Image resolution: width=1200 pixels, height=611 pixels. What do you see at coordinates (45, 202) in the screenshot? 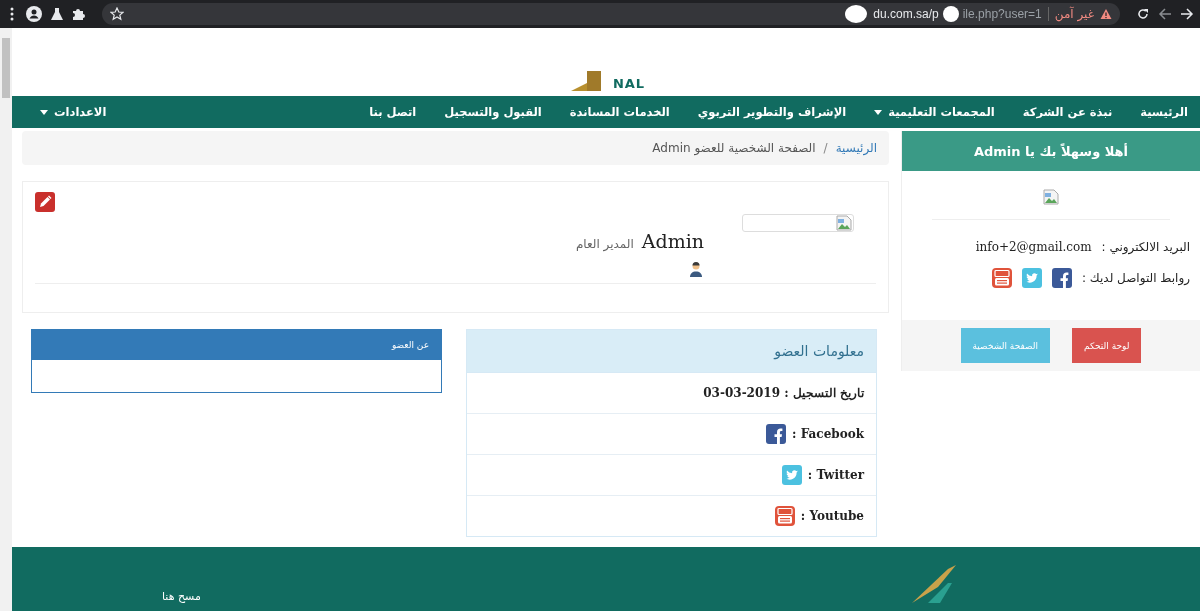
I see `edit-icon` at bounding box center [45, 202].